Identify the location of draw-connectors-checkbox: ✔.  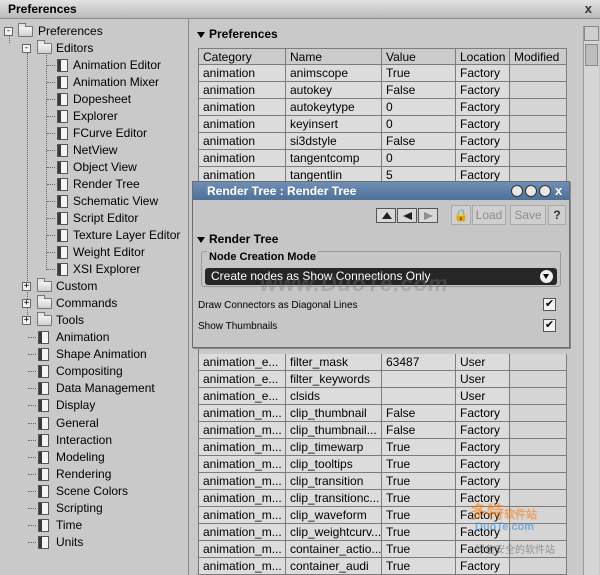
(549, 304).